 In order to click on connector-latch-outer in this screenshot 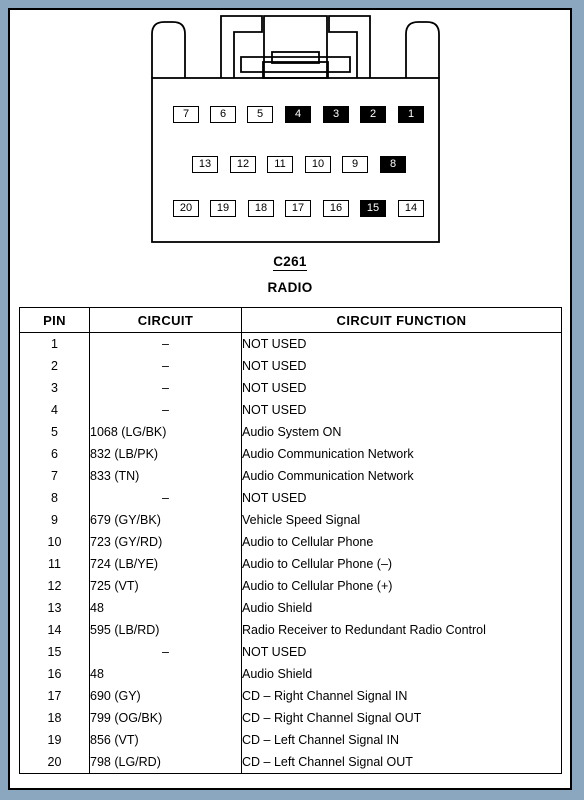, I will do `click(295, 46)`.